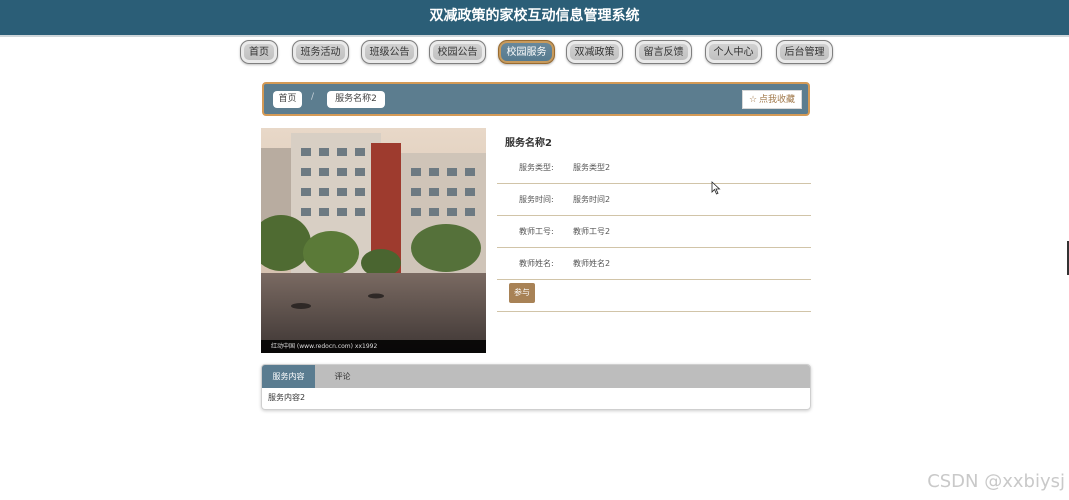  Describe the element at coordinates (716, 188) in the screenshot. I see `mouse-cursor-icon` at that location.